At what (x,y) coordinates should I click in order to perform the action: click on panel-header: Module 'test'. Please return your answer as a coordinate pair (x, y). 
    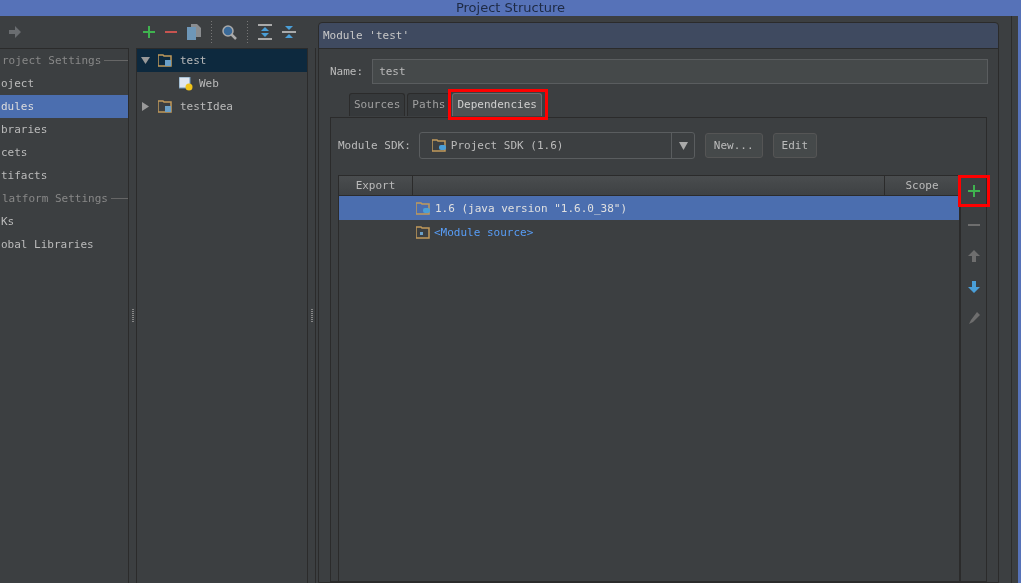
    Looking at the image, I should click on (658, 36).